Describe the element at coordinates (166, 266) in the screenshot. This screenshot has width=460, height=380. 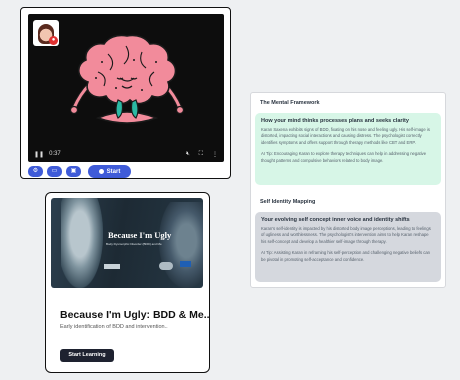
I see `cover-logo-middle` at that location.